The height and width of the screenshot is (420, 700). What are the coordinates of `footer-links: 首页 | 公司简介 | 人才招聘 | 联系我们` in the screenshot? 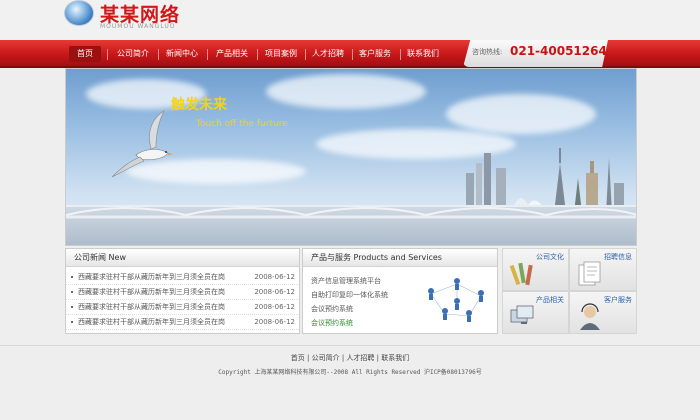 It's located at (350, 358).